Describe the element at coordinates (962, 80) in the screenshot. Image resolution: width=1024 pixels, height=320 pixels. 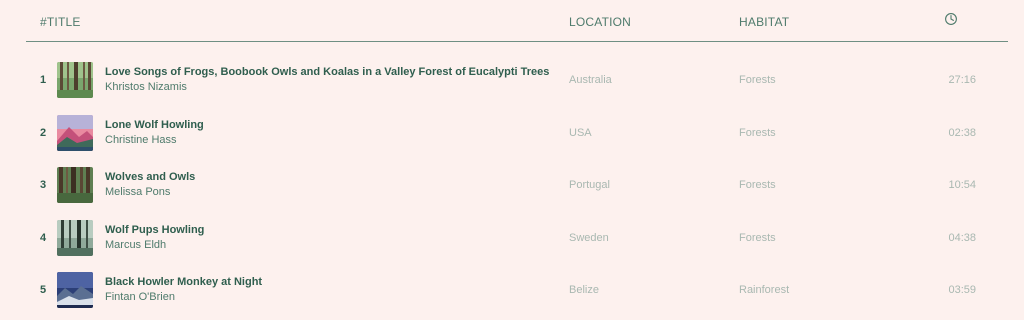
I see `track-duration: 27:16` at that location.